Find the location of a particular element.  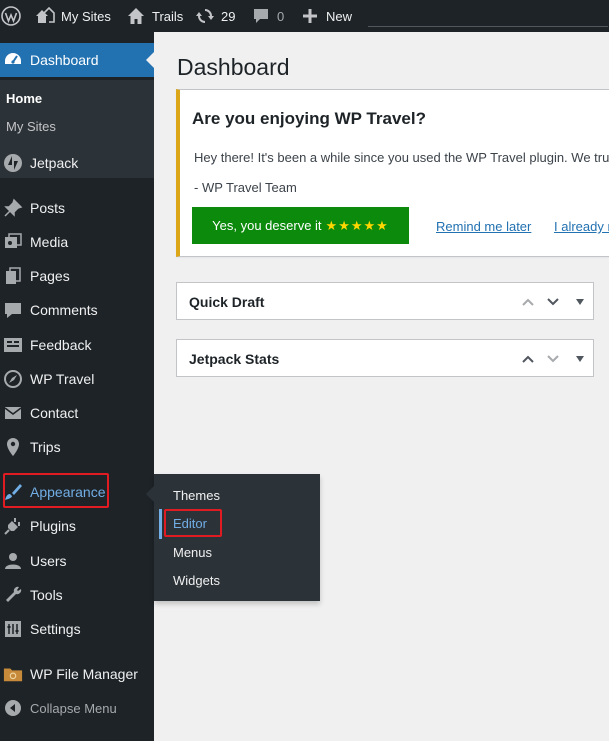

collapse-menu-button: Collapse Menu is located at coordinates (77, 708).